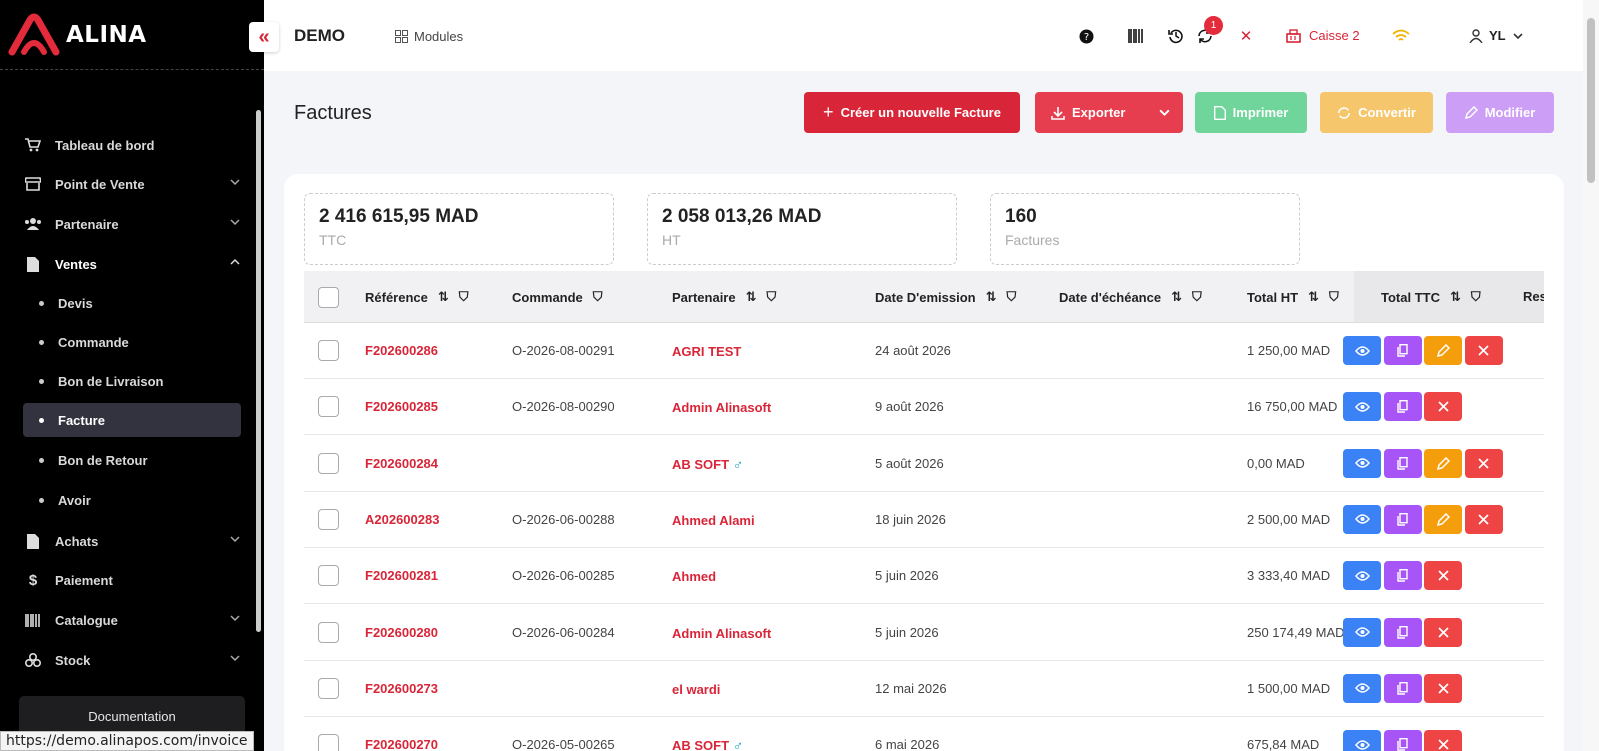 The width and height of the screenshot is (1599, 751). I want to click on invoice-reference: F202600285, so click(401, 406).